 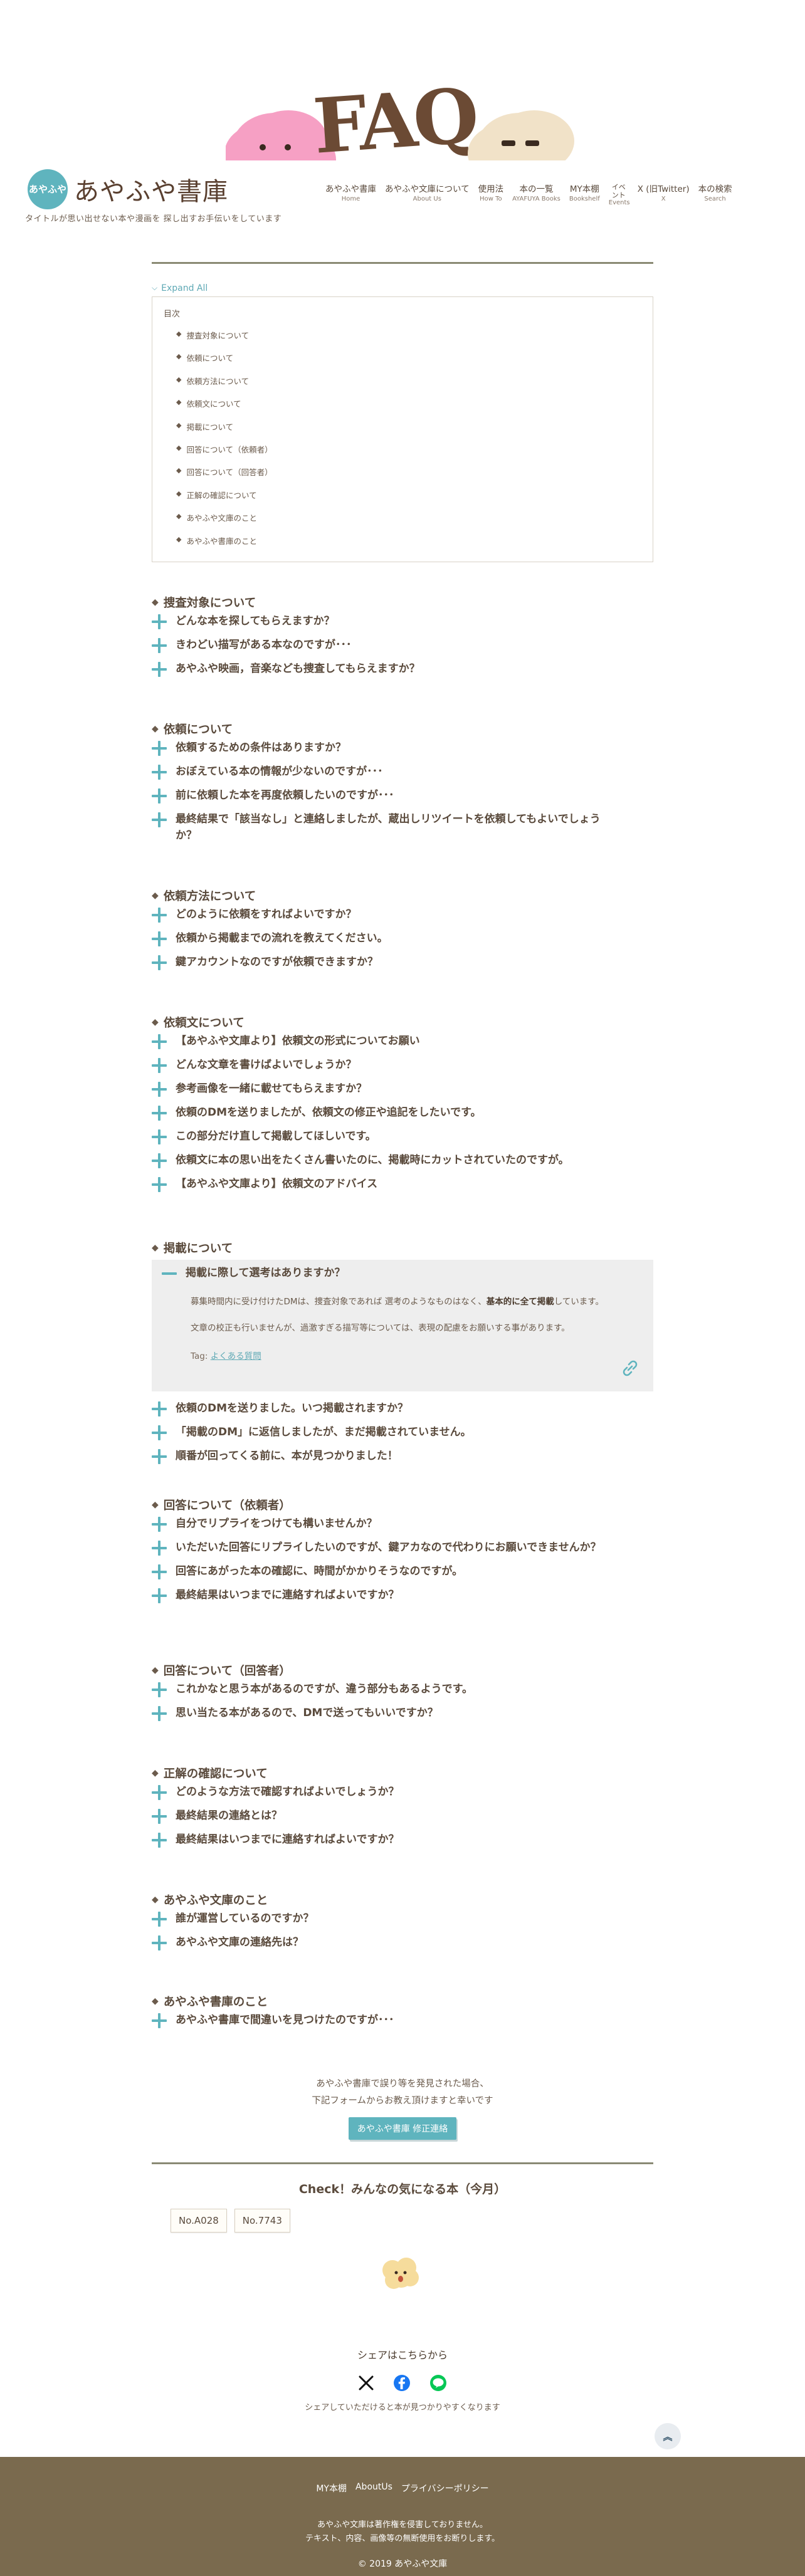 I want to click on faq-question: 【あやふや文庫より】依頼文のアドバイス, so click(x=402, y=1185).